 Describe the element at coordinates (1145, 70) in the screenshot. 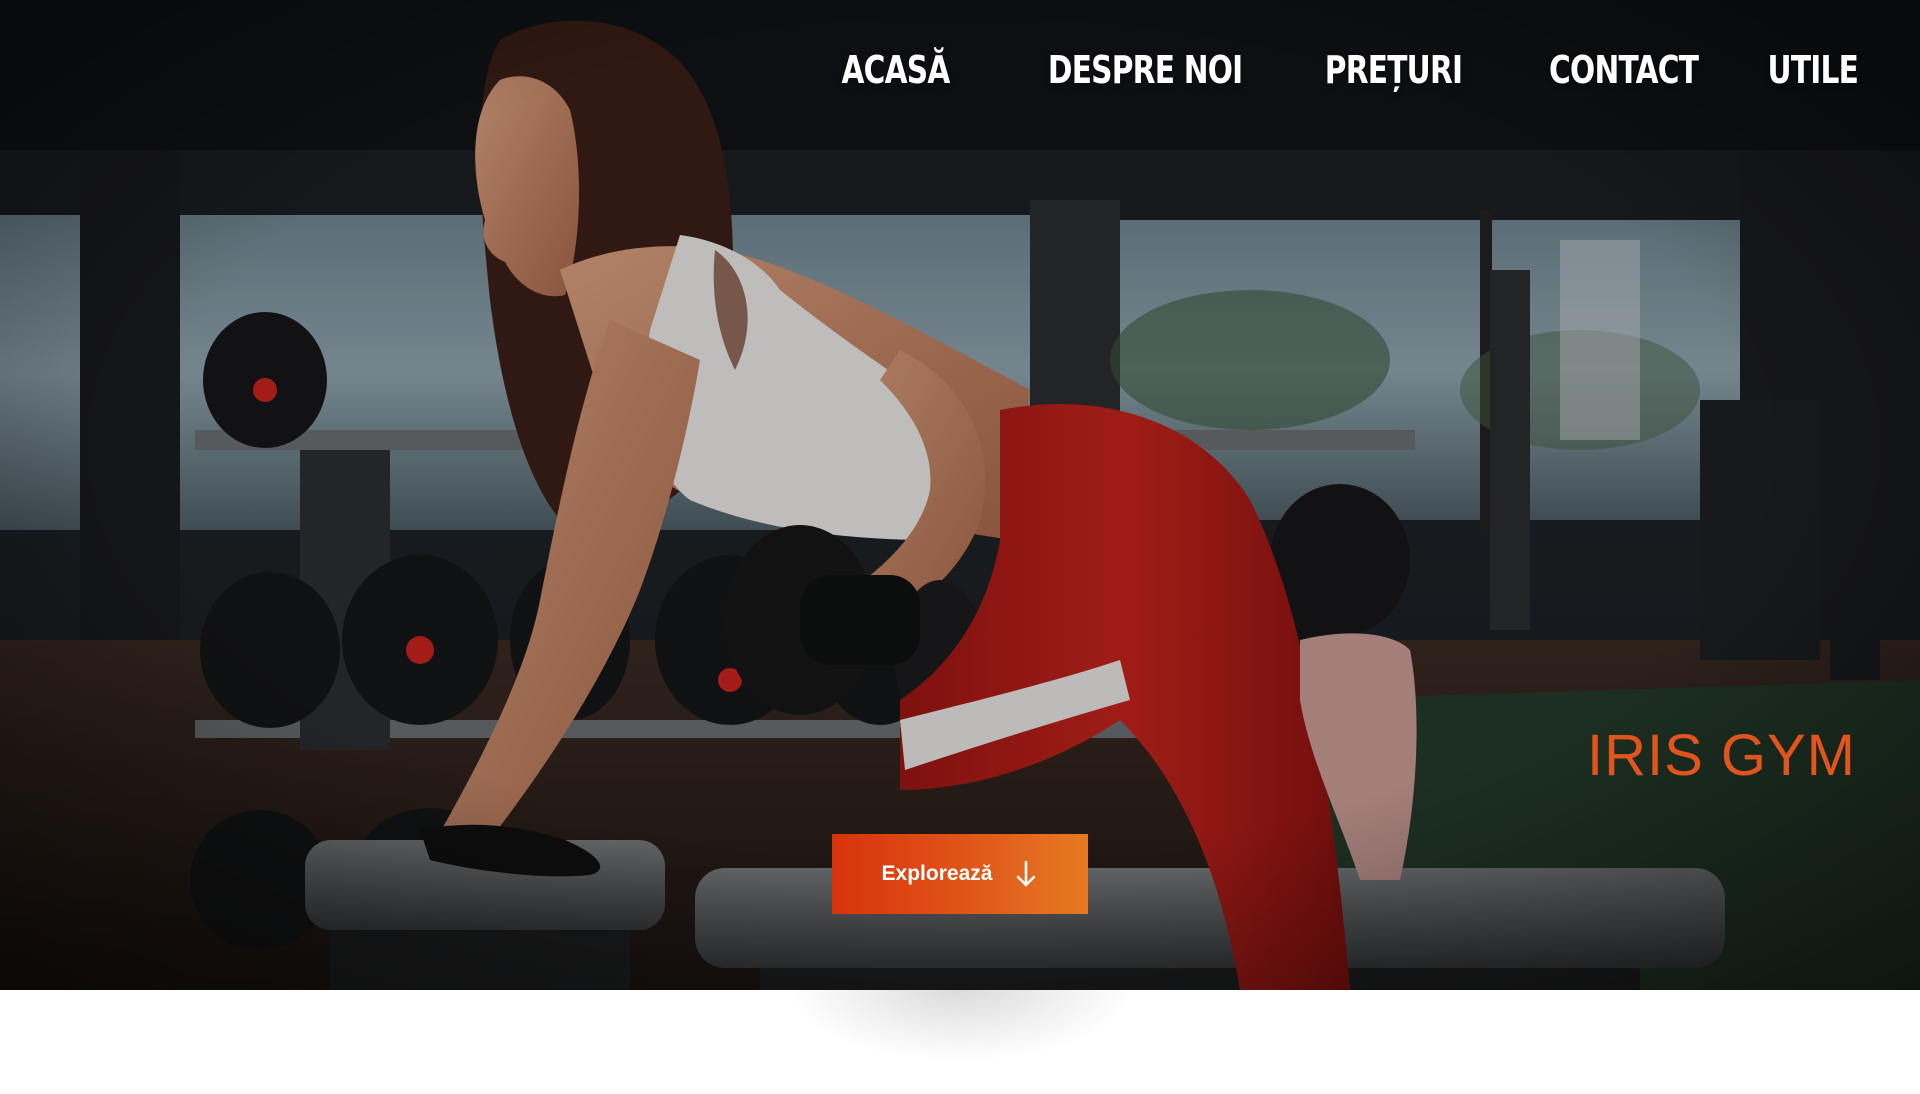

I see `nav-item-despre-noi: DESPRE NOI` at that location.